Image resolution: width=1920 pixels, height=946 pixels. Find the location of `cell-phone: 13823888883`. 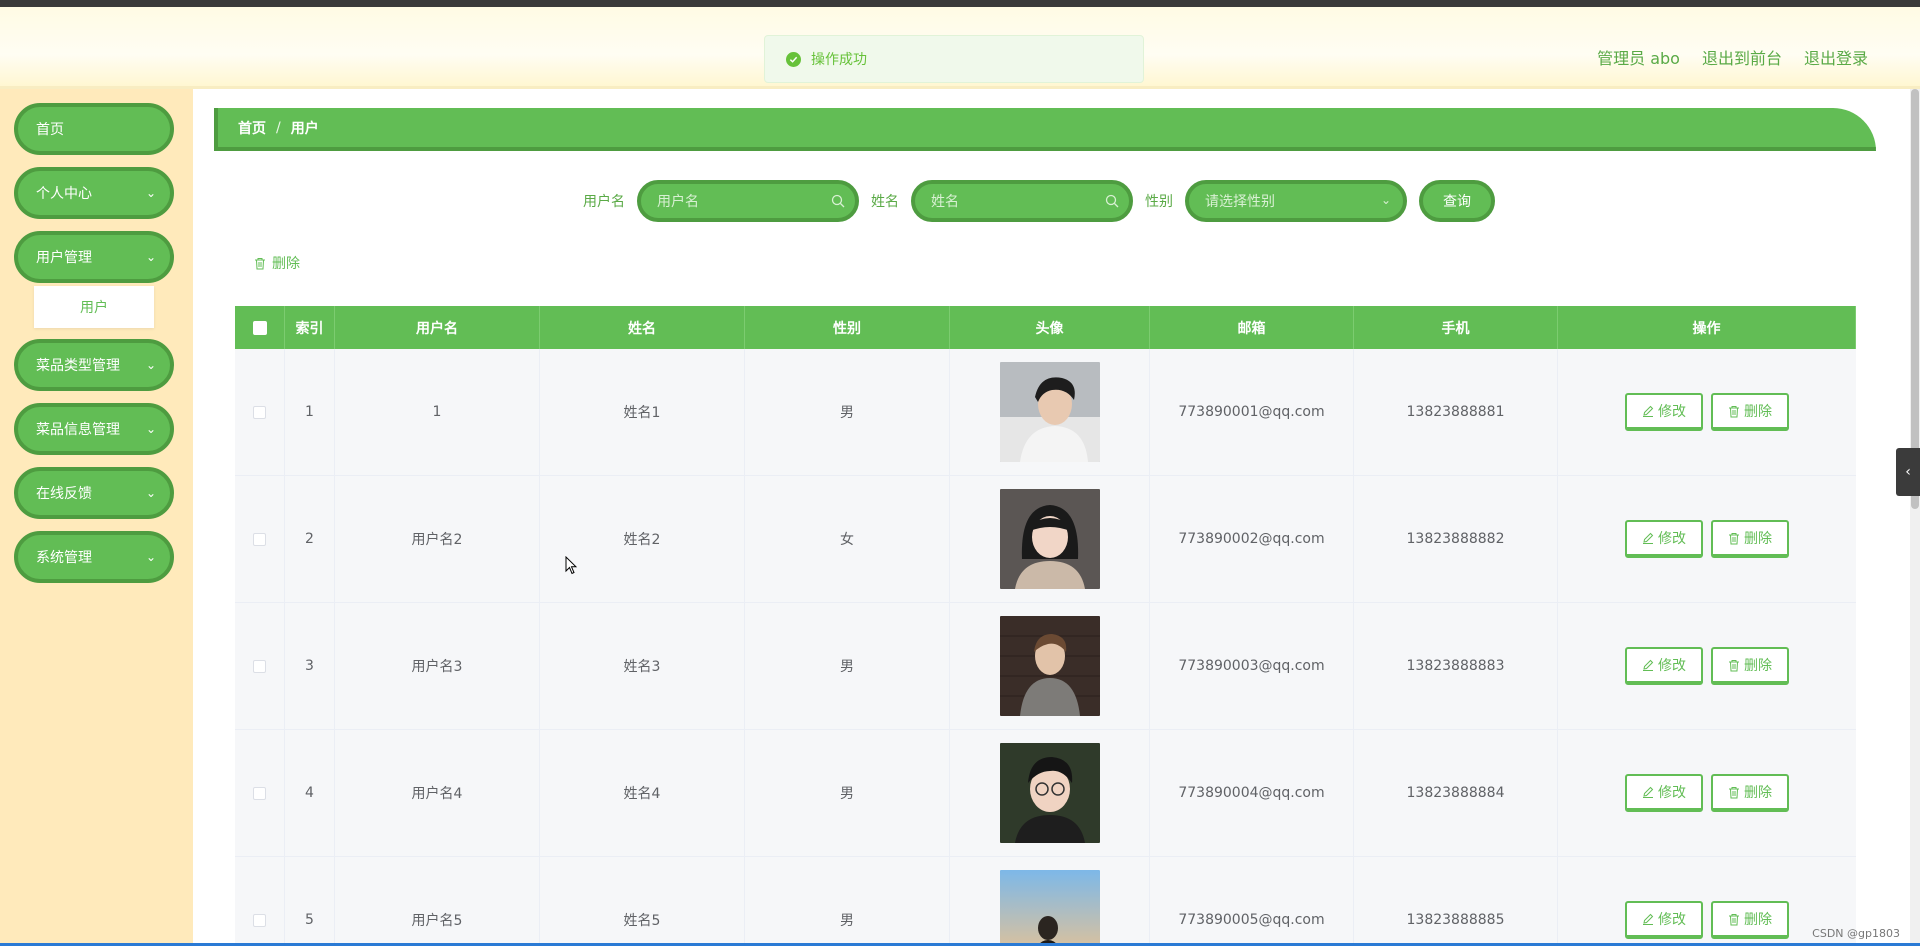

cell-phone: 13823888883 is located at coordinates (1456, 666).